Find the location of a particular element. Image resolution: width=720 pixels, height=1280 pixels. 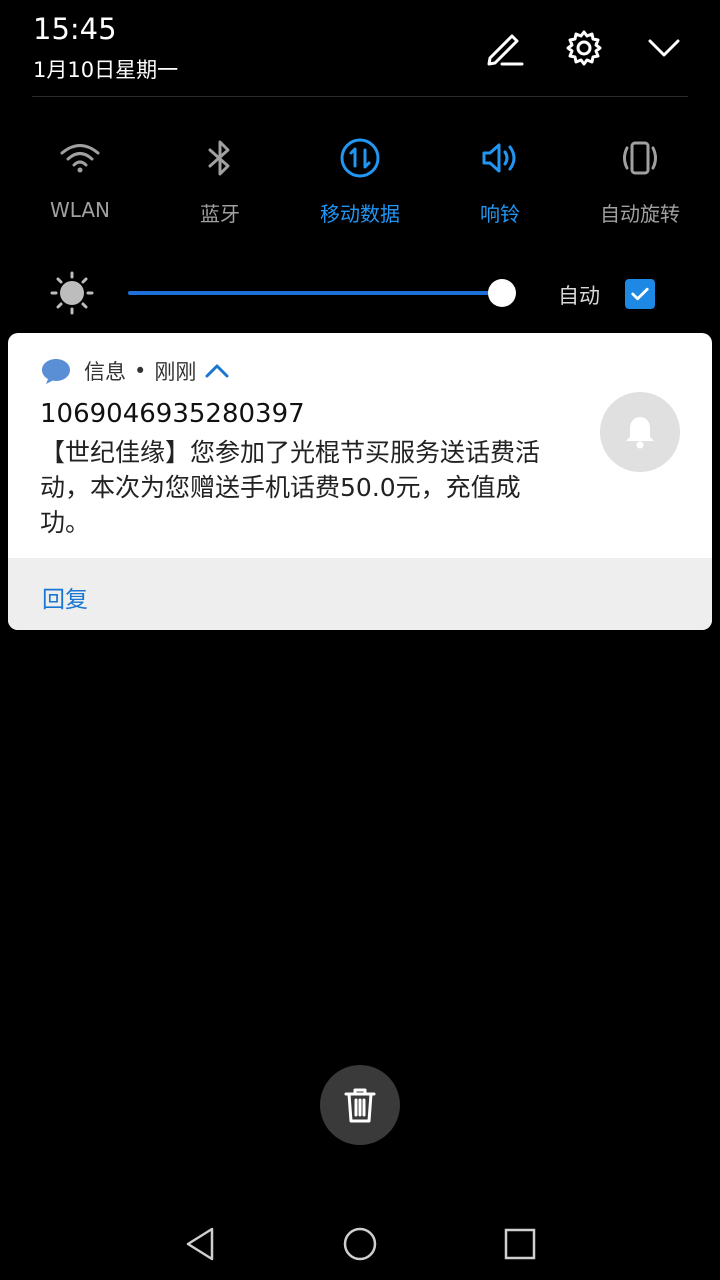

brightness-icon is located at coordinates (72, 293).